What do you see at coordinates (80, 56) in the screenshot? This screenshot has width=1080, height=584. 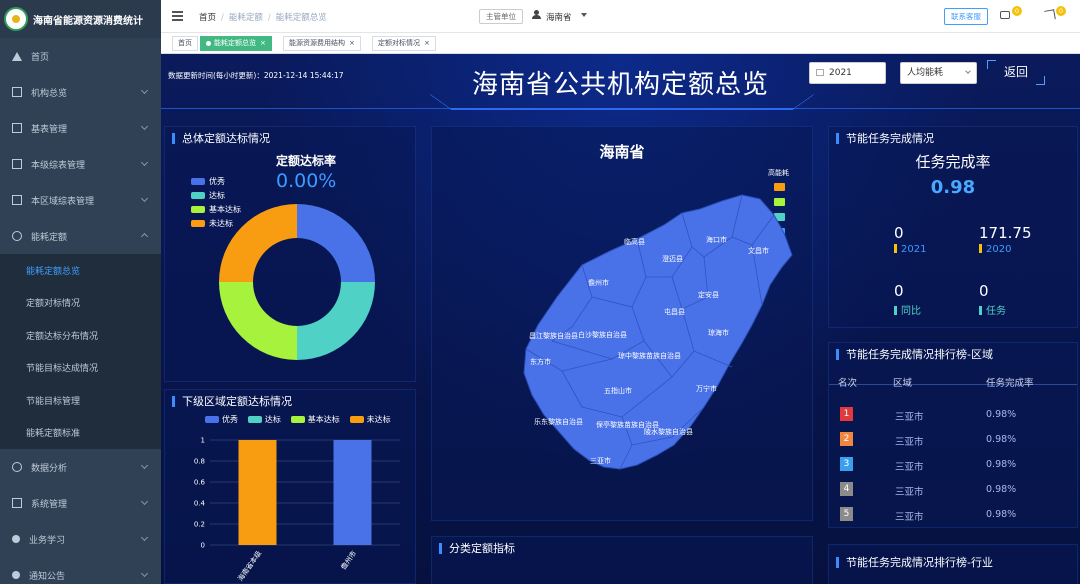 I see `sidebar-item-home: 首页` at bounding box center [80, 56].